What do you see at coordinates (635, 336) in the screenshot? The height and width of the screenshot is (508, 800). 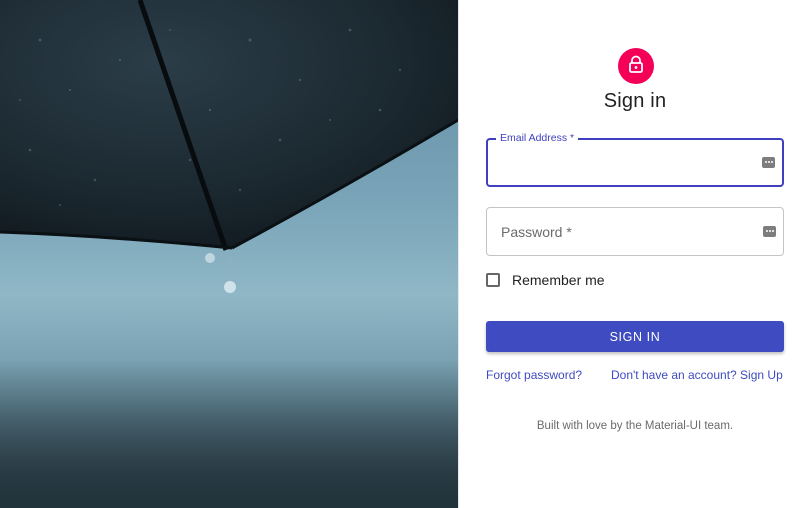 I see `signin-button: SIGN IN` at bounding box center [635, 336].